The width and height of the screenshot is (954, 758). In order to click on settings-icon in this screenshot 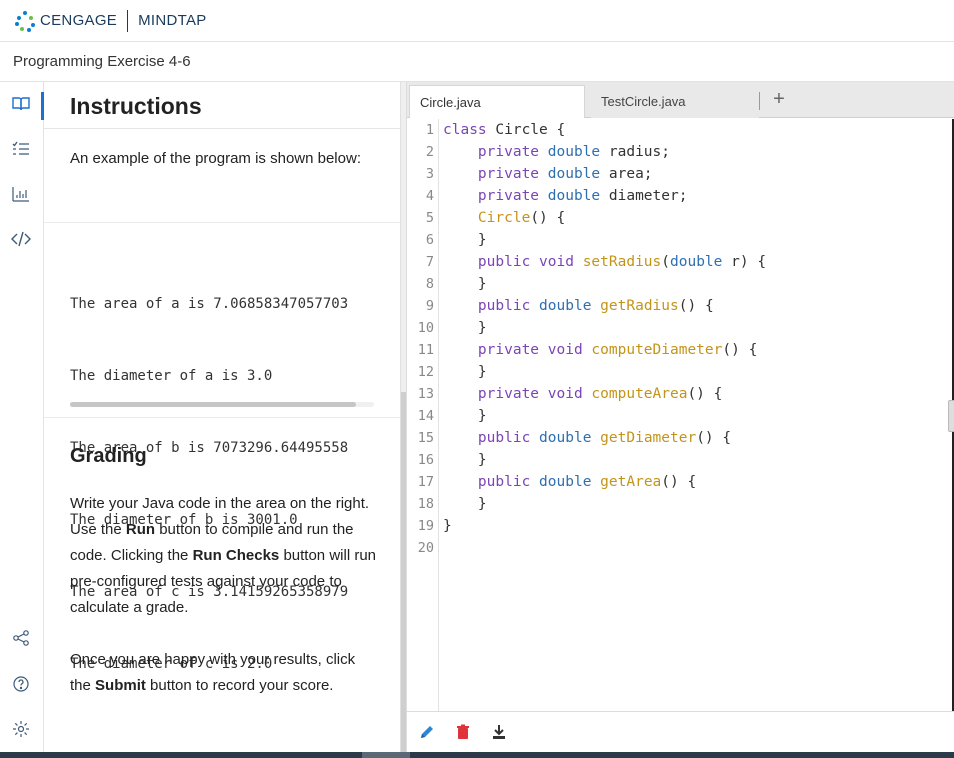, I will do `click(21, 729)`.